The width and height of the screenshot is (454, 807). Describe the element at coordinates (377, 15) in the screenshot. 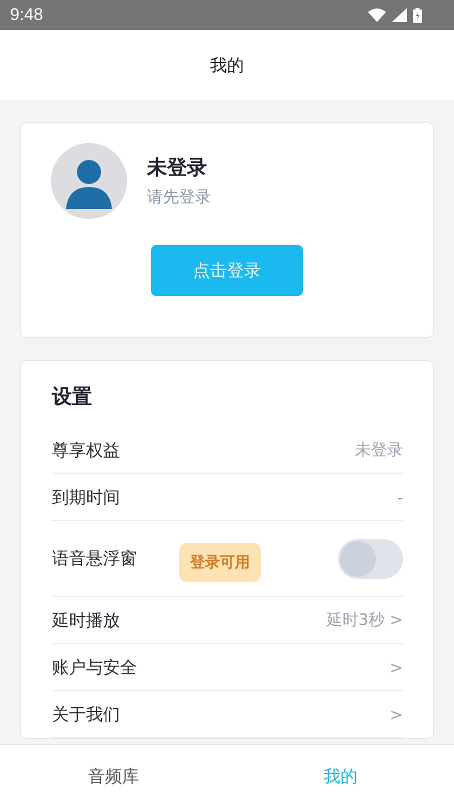

I see `wifi-icon` at that location.